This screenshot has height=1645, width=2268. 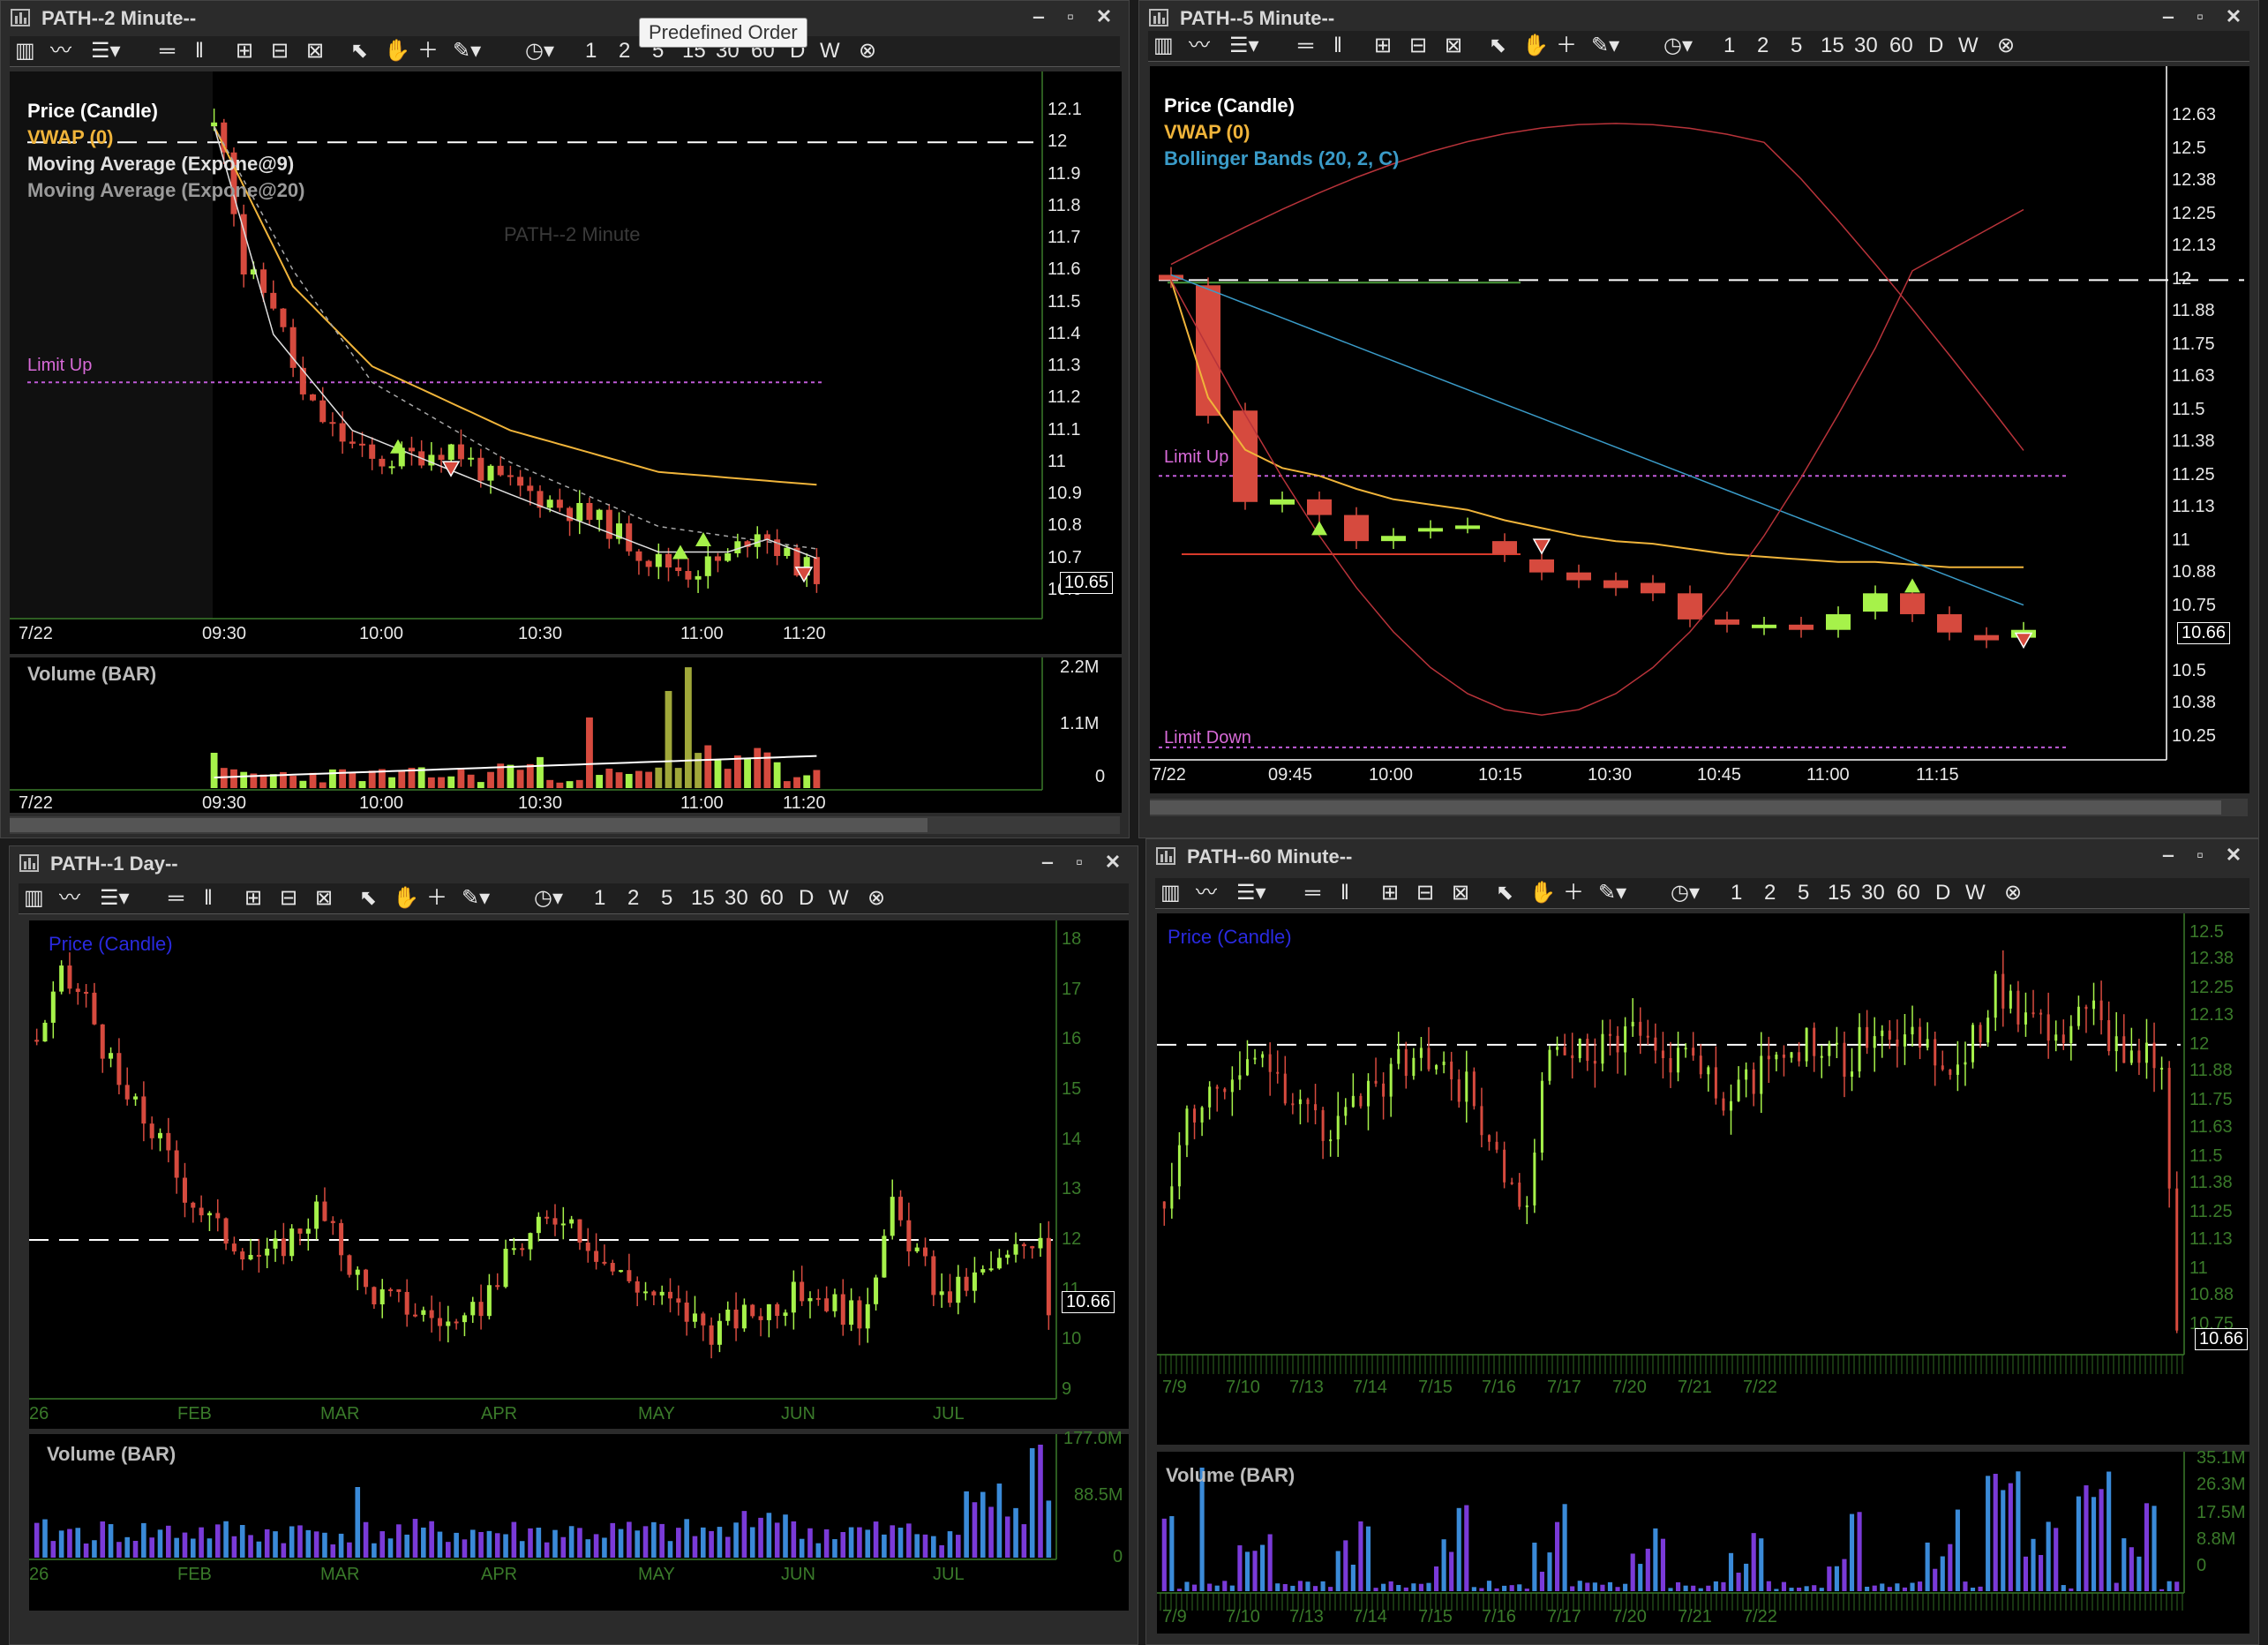 I want to click on interval-15: 15, so click(x=1840, y=893).